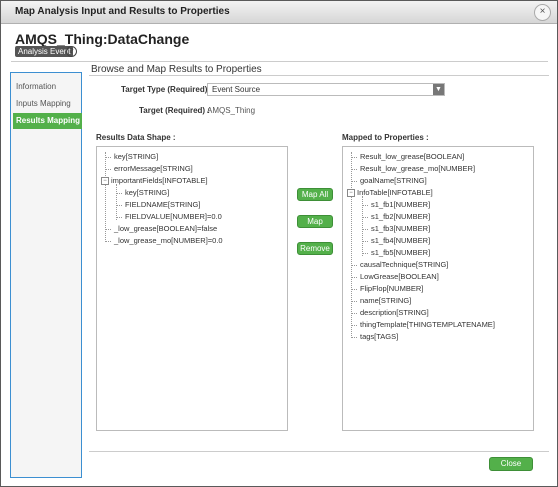 Image resolution: width=558 pixels, height=487 pixels. What do you see at coordinates (236, 89) in the screenshot?
I see `target-type-value: Event Source` at bounding box center [236, 89].